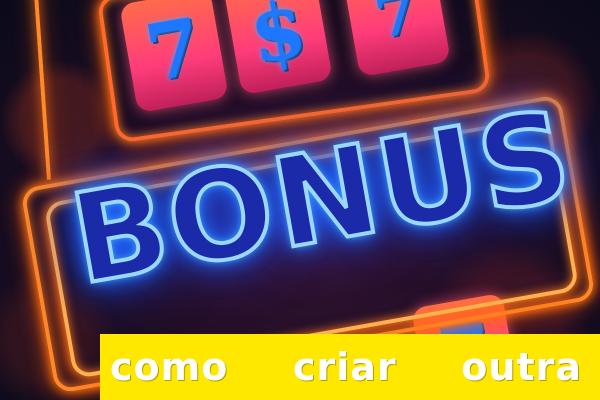 The image size is (600, 400). What do you see at coordinates (344, 367) in the screenshot?
I see `caption-word-2: criar` at bounding box center [344, 367].